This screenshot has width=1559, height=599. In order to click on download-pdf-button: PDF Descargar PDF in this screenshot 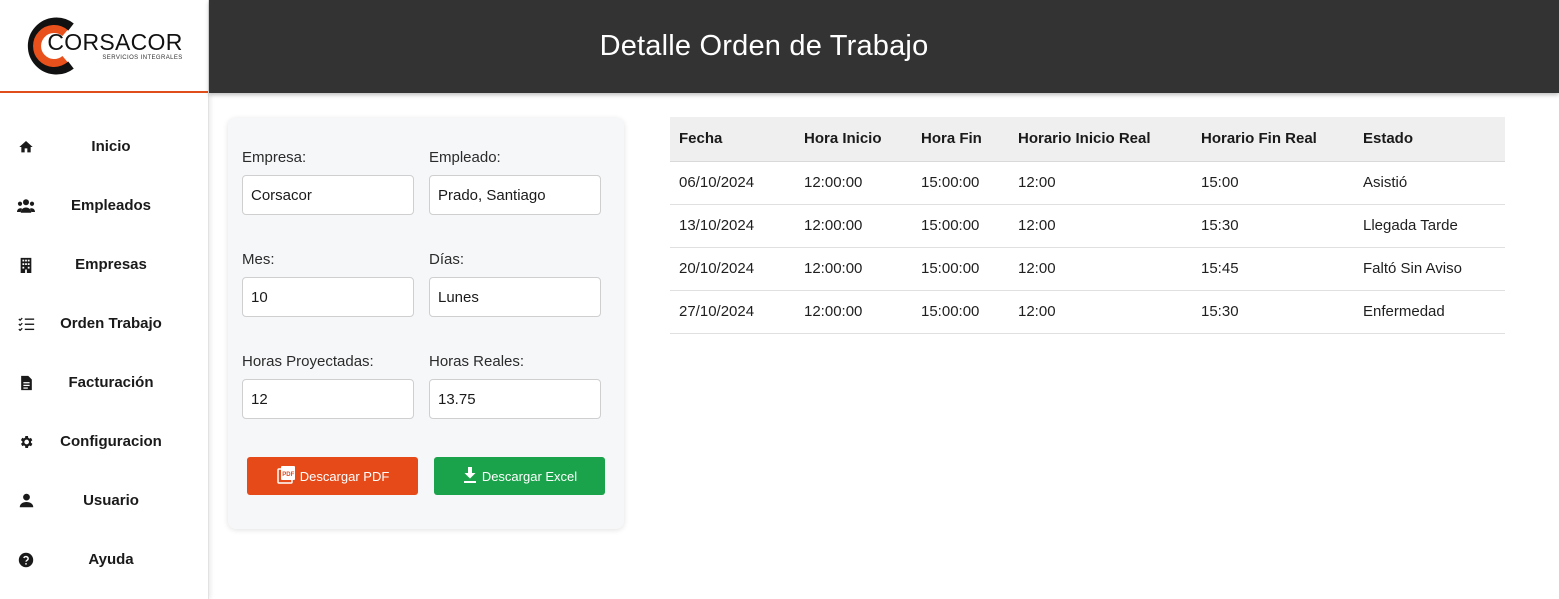, I will do `click(332, 476)`.